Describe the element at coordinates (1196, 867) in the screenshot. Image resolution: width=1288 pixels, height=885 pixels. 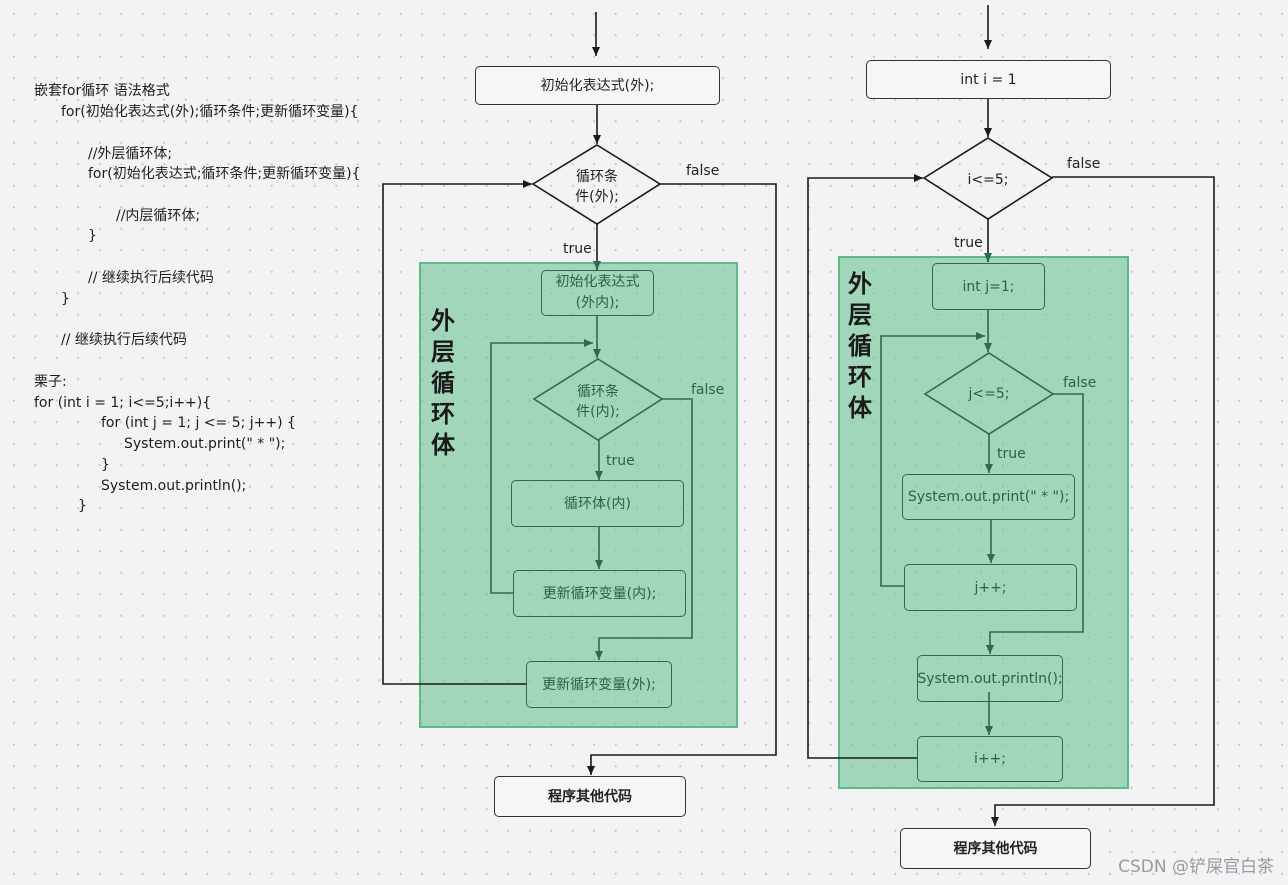
I see `watermark: CSDN @铲屎官白茶` at that location.